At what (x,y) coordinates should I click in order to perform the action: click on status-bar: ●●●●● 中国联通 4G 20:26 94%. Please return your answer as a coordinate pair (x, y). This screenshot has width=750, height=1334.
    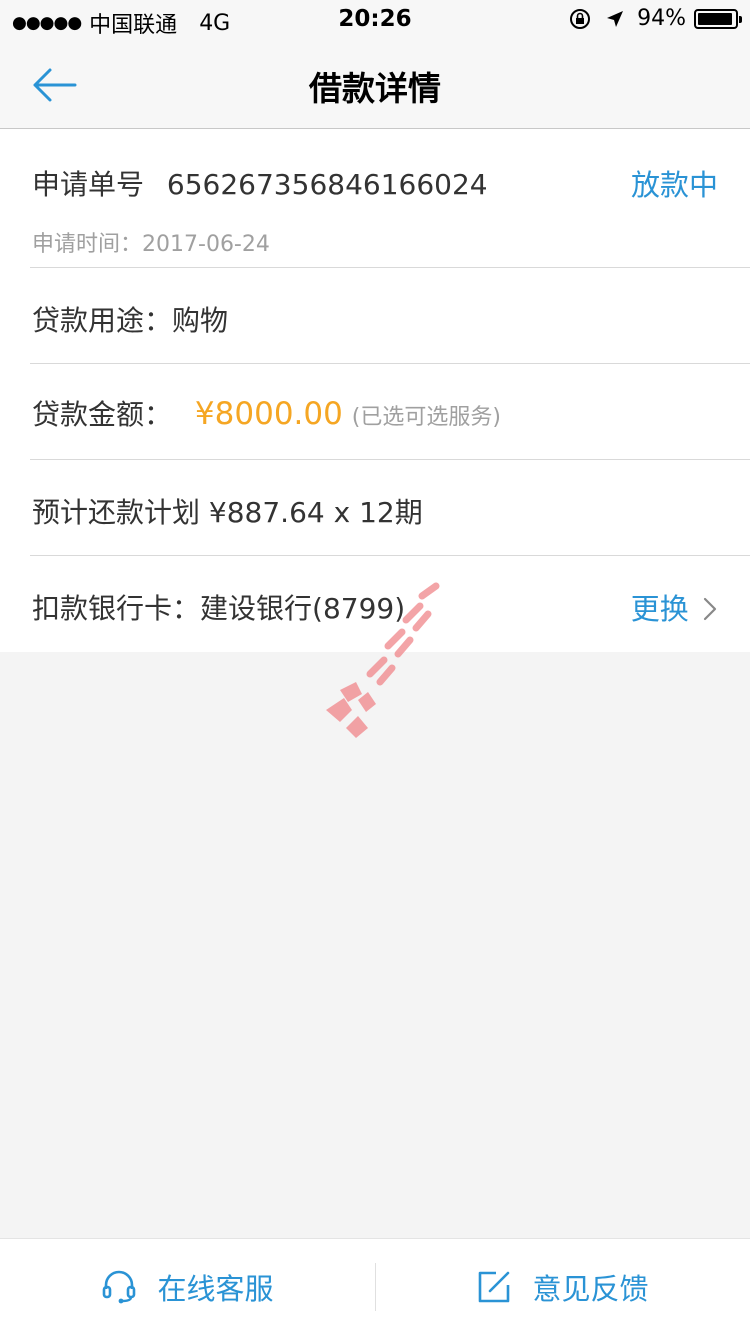
    Looking at the image, I should click on (375, 20).